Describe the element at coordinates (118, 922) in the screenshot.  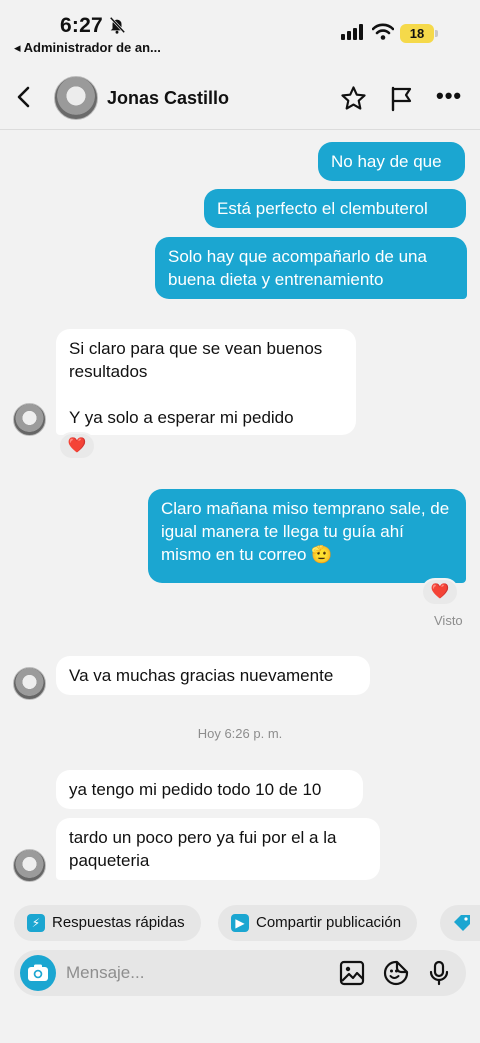
I see `quick-replies-label: Respuestas rápidas` at that location.